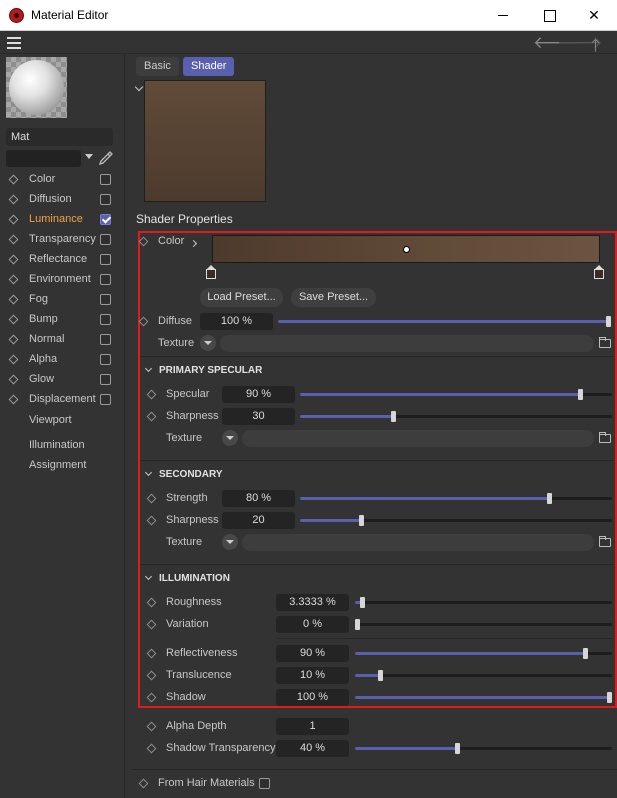 The height and width of the screenshot is (798, 617). Describe the element at coordinates (57, 465) in the screenshot. I see `sidebar-item-assignment: Assignment` at that location.